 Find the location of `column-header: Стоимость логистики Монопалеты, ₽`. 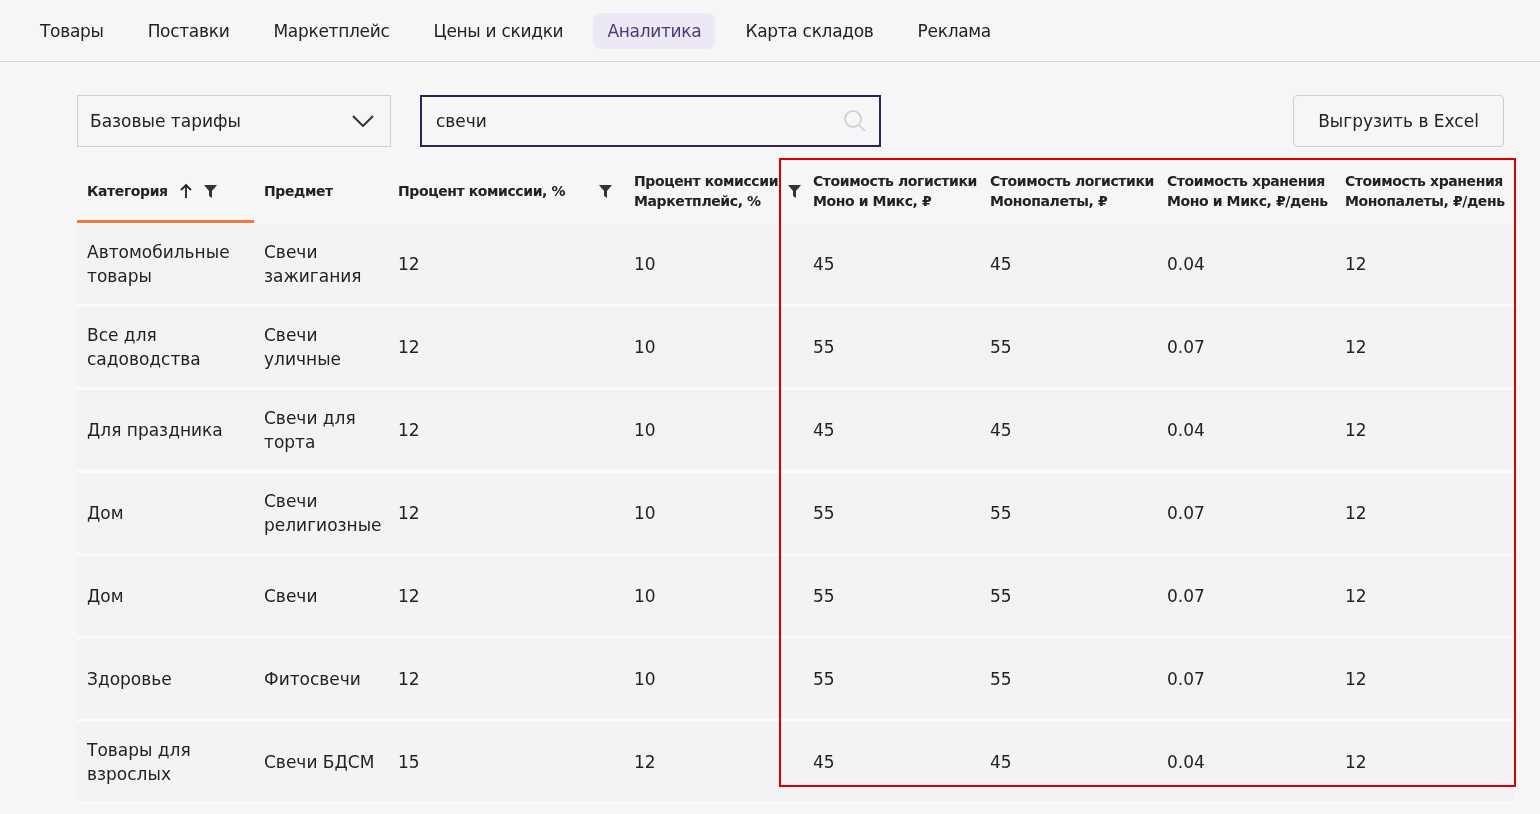

column-header: Стоимость логистики Монопалеты, ₽ is located at coordinates (1072, 191).